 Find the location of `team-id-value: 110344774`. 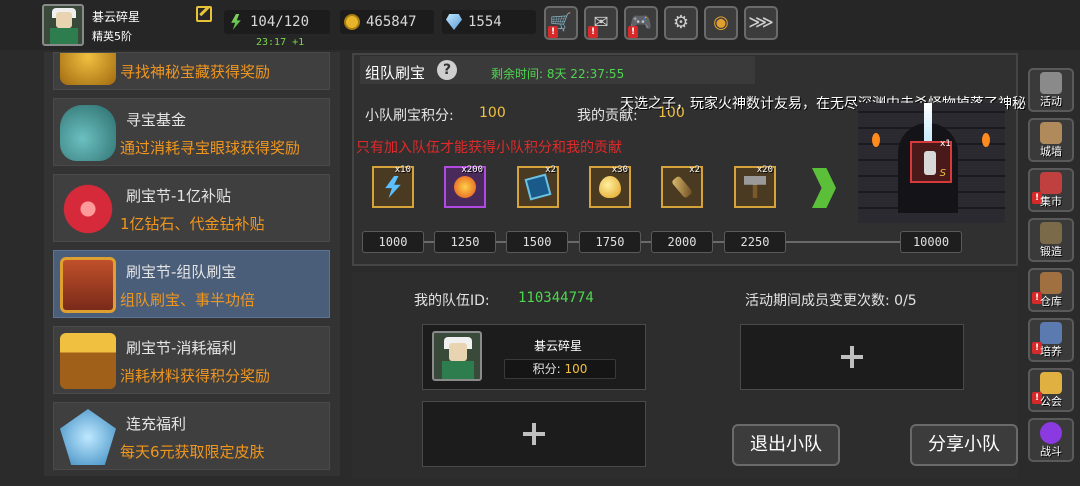

team-id-value: 110344774 is located at coordinates (556, 298).